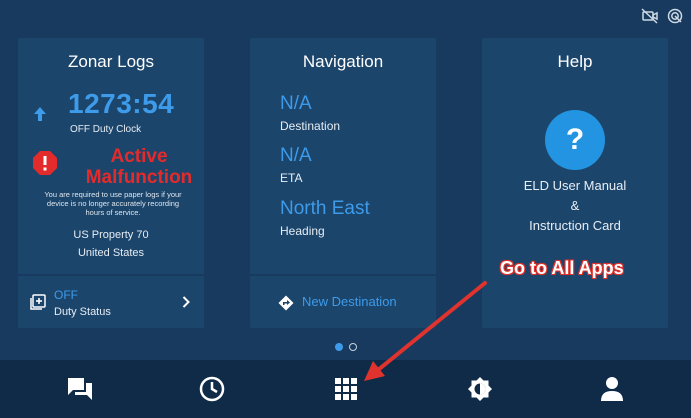 This screenshot has height=418, width=691. I want to click on page-indicator, so click(346, 347).